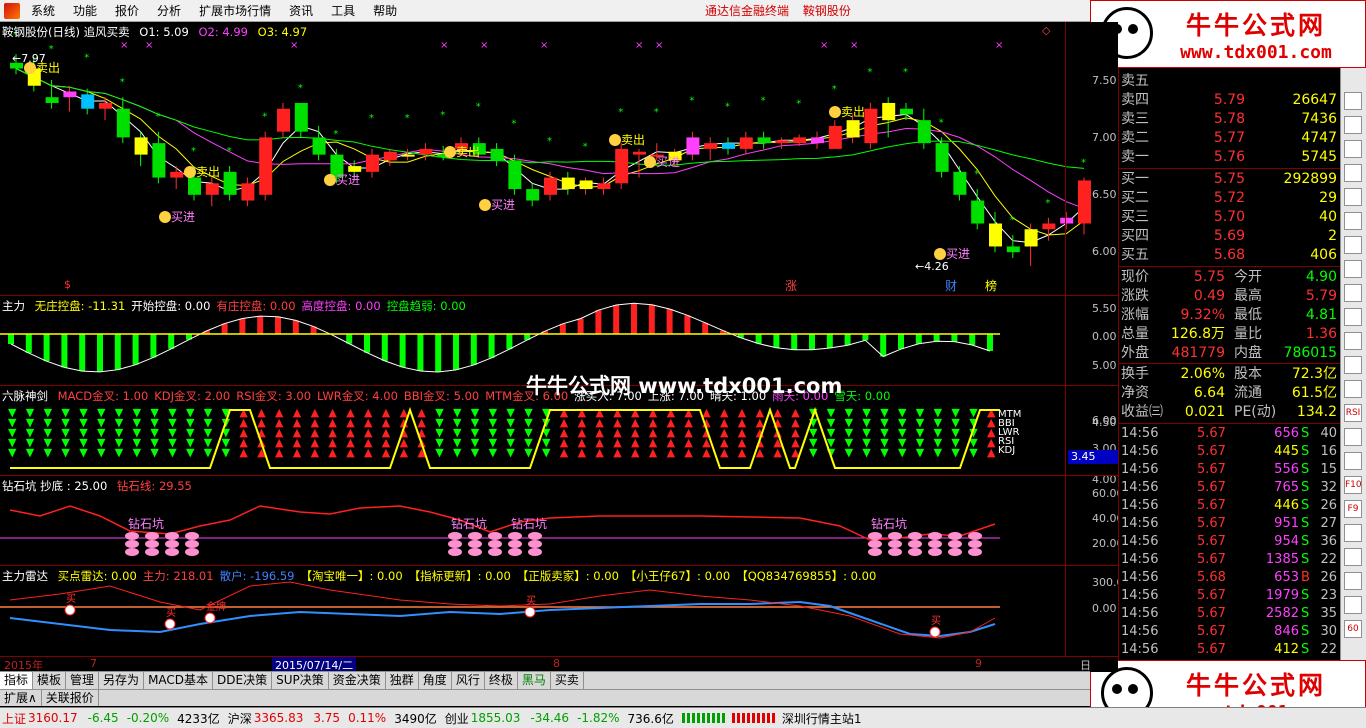 This screenshot has height=728, width=1366. I want to click on bid-row: 买五 5.68 406, so click(1230, 255).